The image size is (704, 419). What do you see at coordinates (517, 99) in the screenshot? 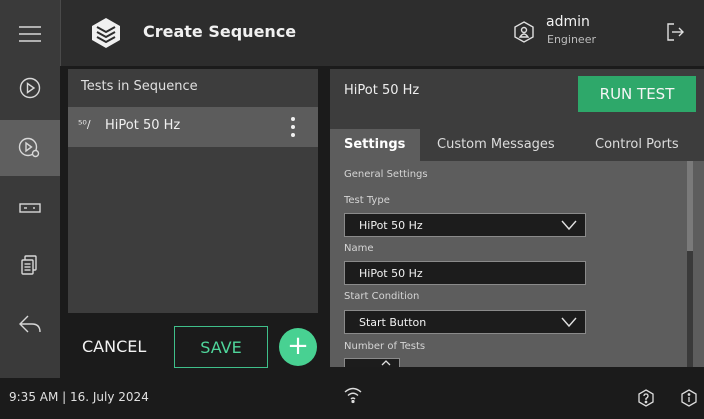
I see `test-header: HiPot 50 Hz RUN TEST` at bounding box center [517, 99].